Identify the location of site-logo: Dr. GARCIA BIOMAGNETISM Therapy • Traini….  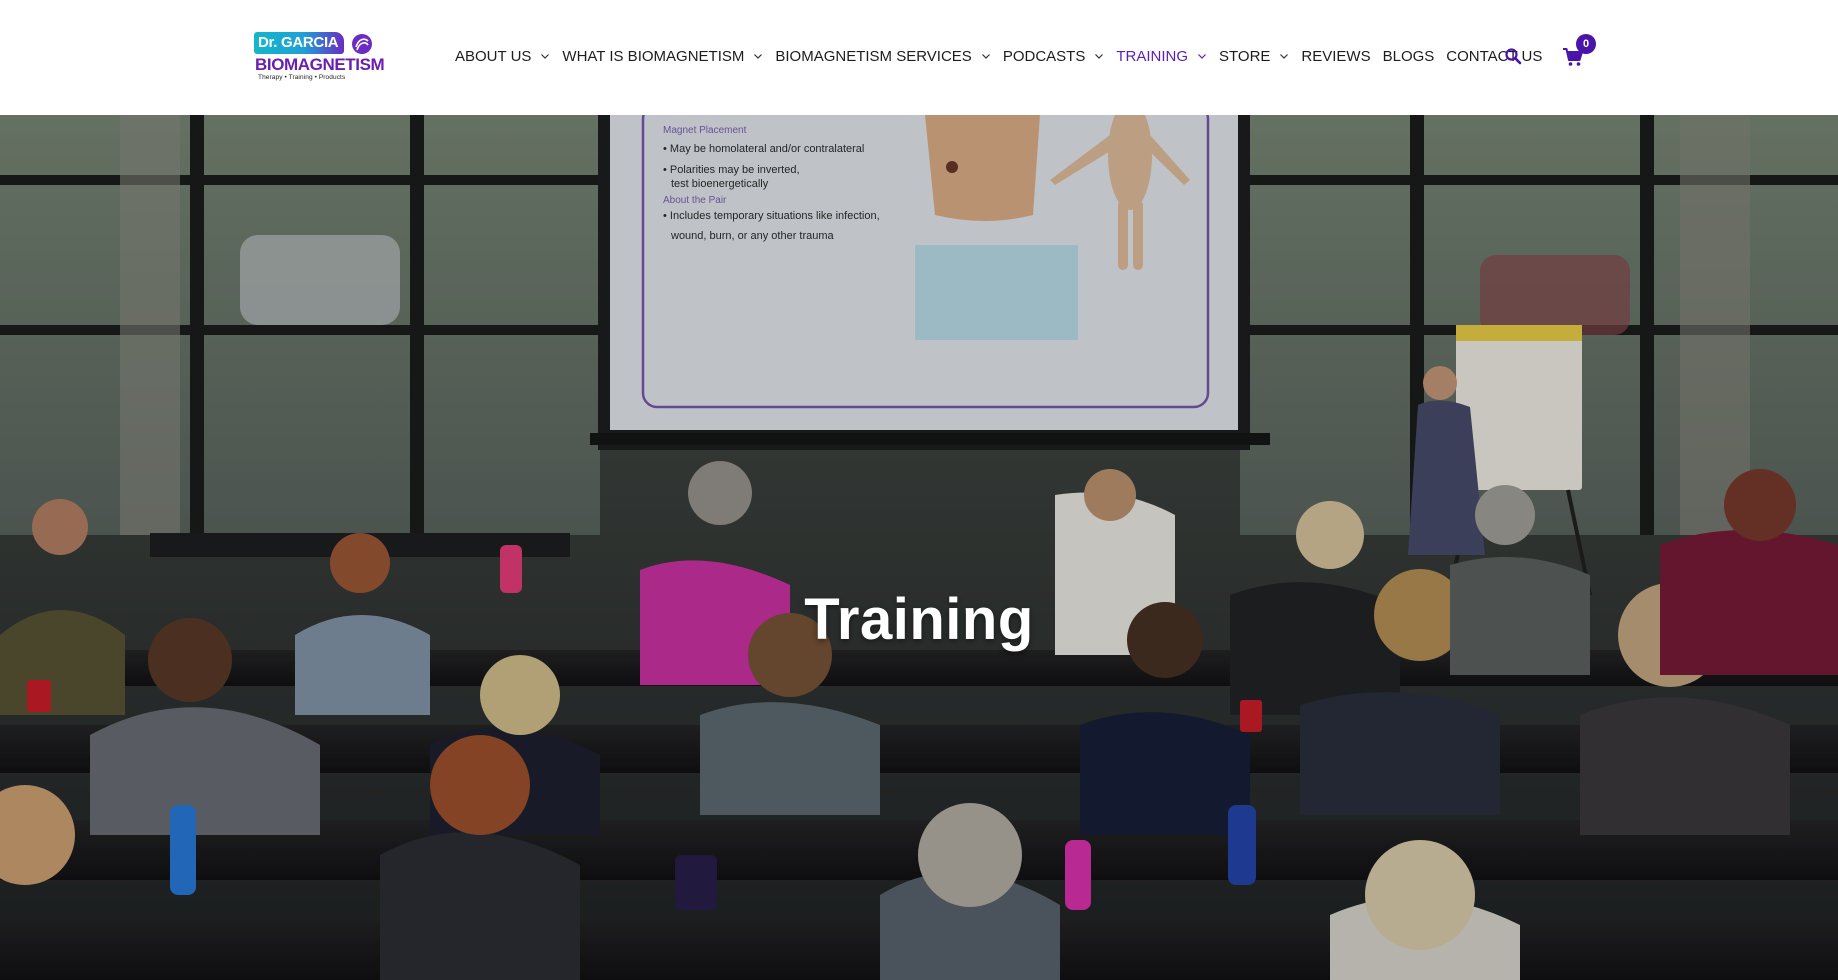
(322, 58).